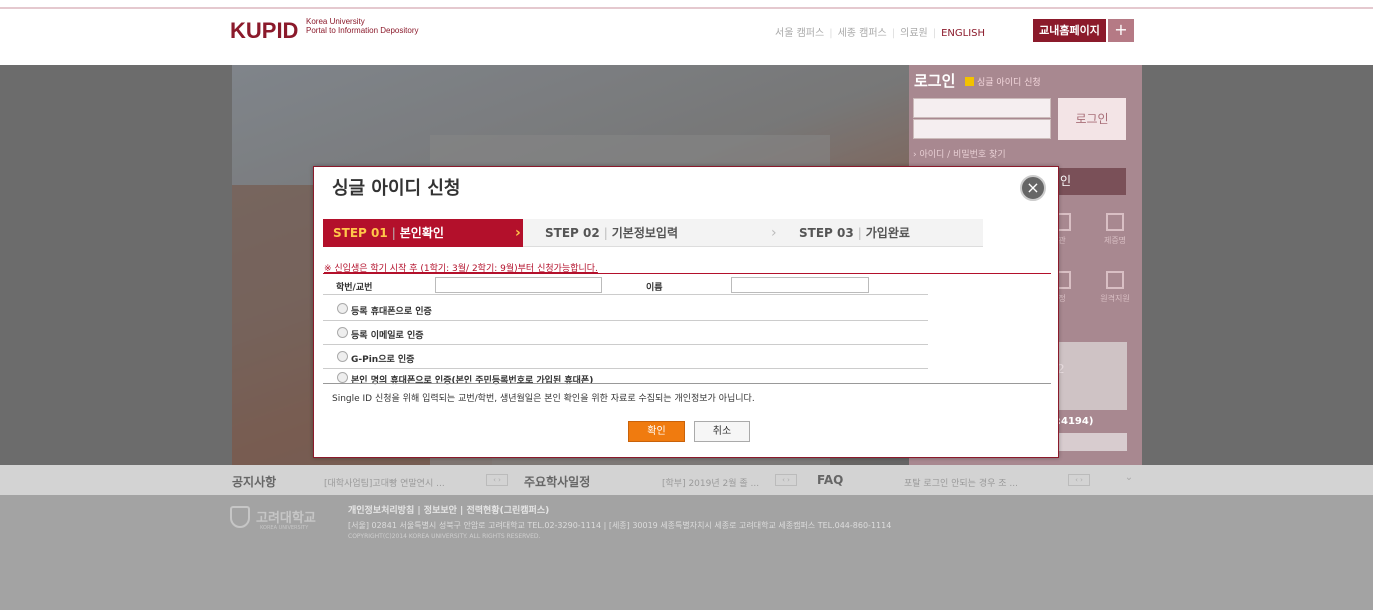  Describe the element at coordinates (387, 336) in the screenshot. I see `option-email-auth-label: 등록 이메일로 인증` at that location.